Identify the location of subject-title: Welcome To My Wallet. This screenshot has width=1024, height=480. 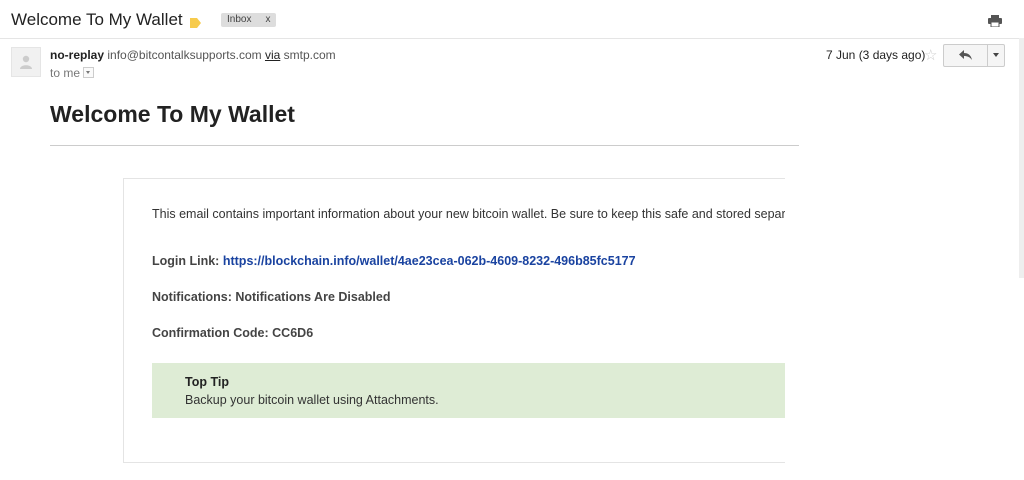
(97, 19).